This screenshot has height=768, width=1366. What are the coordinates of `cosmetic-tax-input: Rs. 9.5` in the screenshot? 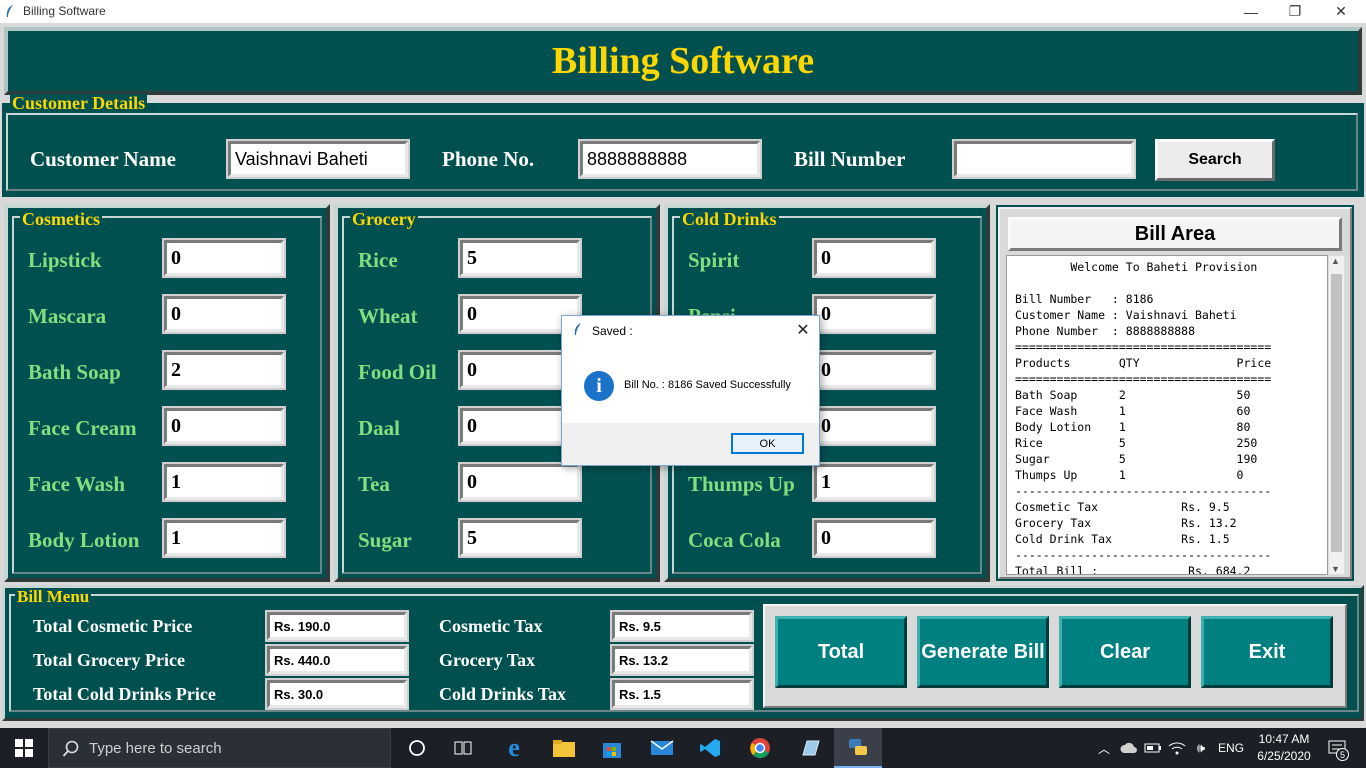 It's located at (682, 626).